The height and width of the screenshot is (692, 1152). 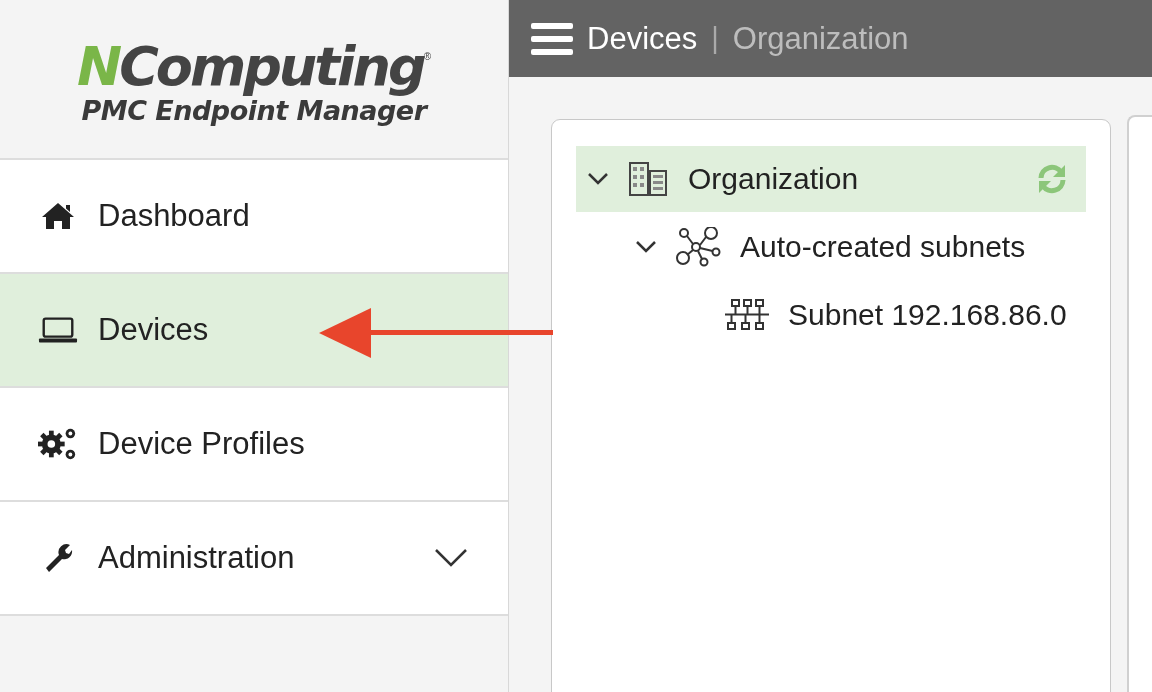 I want to click on nav-item: Dashboard, so click(x=254, y=217).